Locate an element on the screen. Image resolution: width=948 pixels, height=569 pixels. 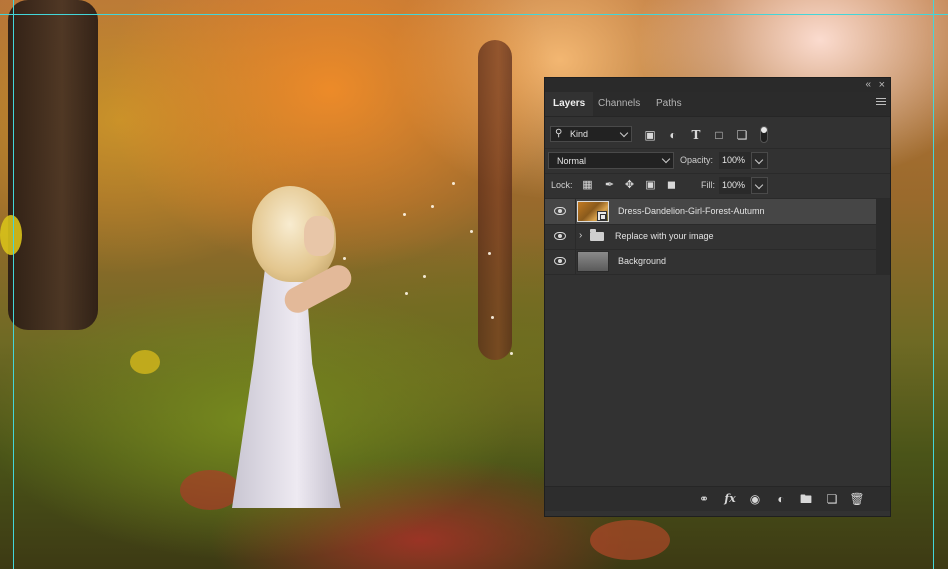
panel-title-bar: « × is located at coordinates (717, 85).